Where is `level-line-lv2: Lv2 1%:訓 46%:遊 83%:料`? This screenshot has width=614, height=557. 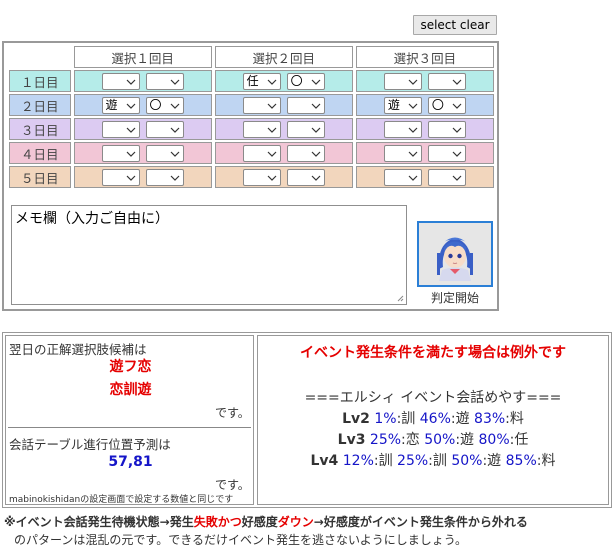
level-line-lv2: Lv2 1%:訓 46%:遊 83%:料 is located at coordinates (433, 418).